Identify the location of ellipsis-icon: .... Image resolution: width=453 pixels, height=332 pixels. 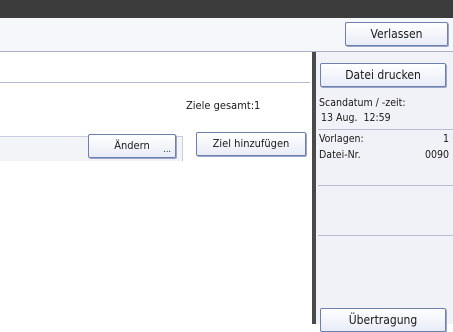
(167, 150).